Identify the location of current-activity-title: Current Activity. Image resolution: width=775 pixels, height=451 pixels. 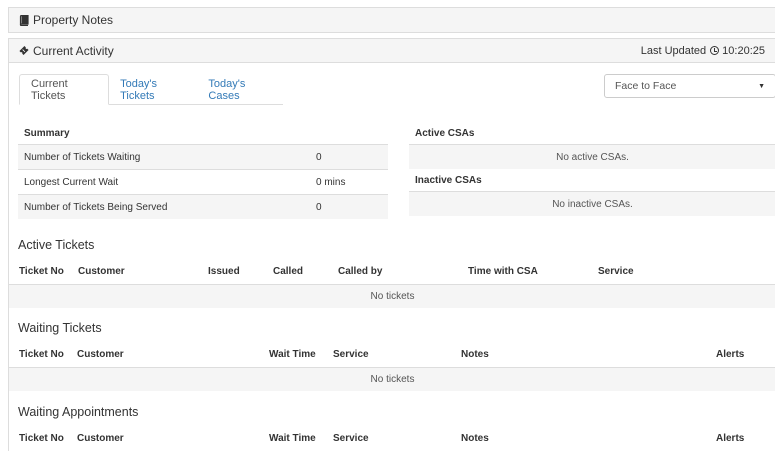
(73, 50).